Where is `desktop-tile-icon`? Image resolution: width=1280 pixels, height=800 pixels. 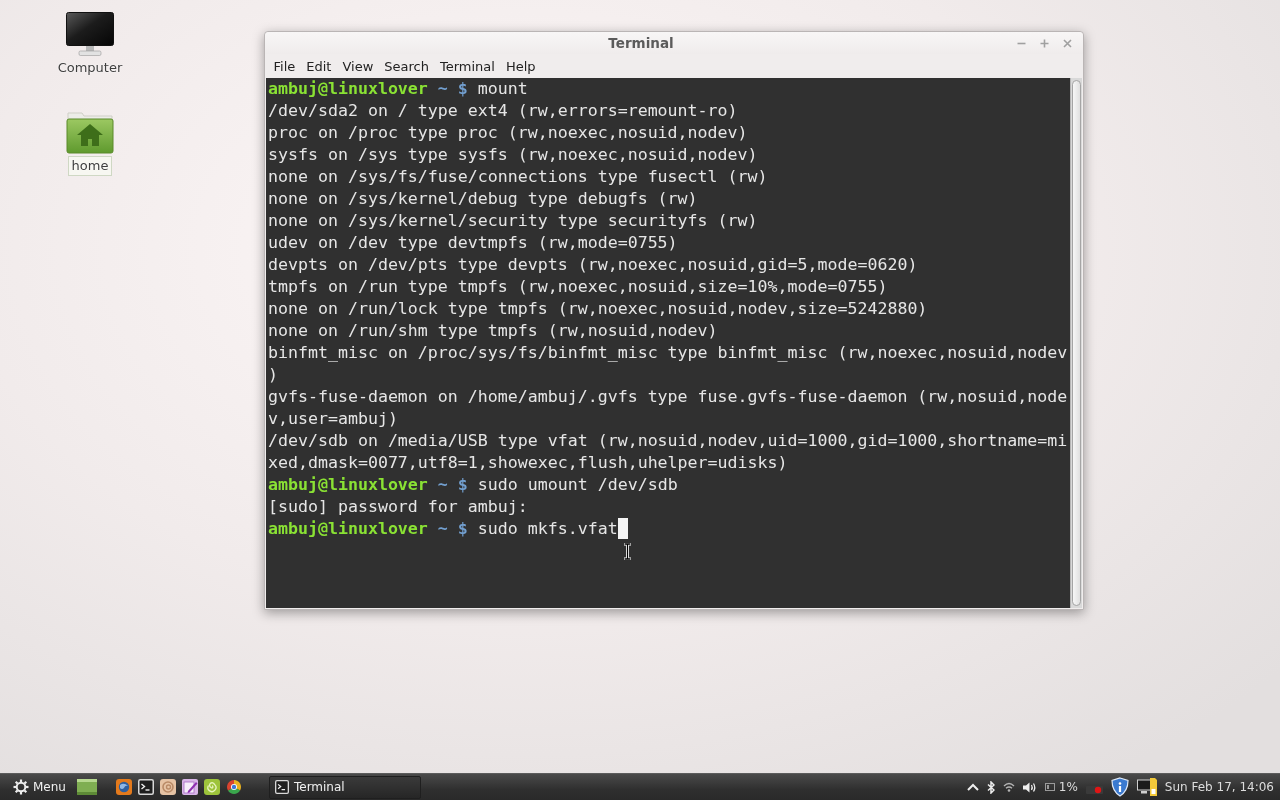
desktop-tile-icon is located at coordinates (86, 787).